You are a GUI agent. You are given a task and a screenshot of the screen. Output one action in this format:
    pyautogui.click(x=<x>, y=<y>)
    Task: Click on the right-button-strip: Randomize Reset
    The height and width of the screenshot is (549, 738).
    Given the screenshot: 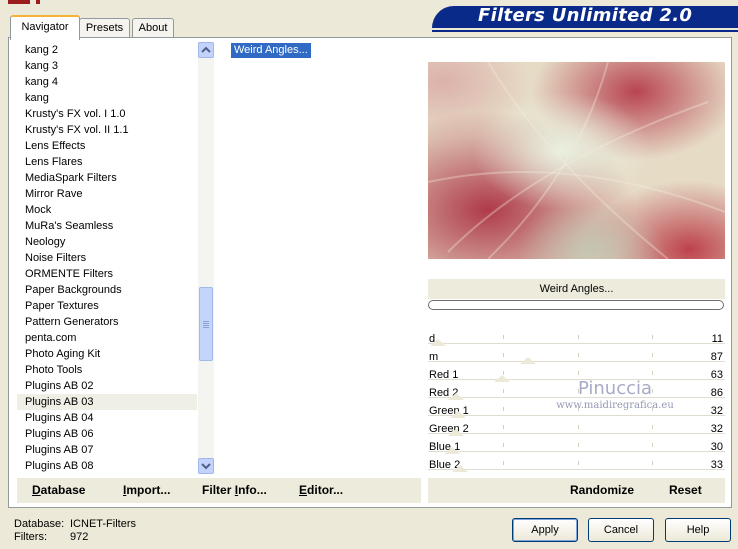 What is the action you would take?
    pyautogui.click(x=576, y=490)
    